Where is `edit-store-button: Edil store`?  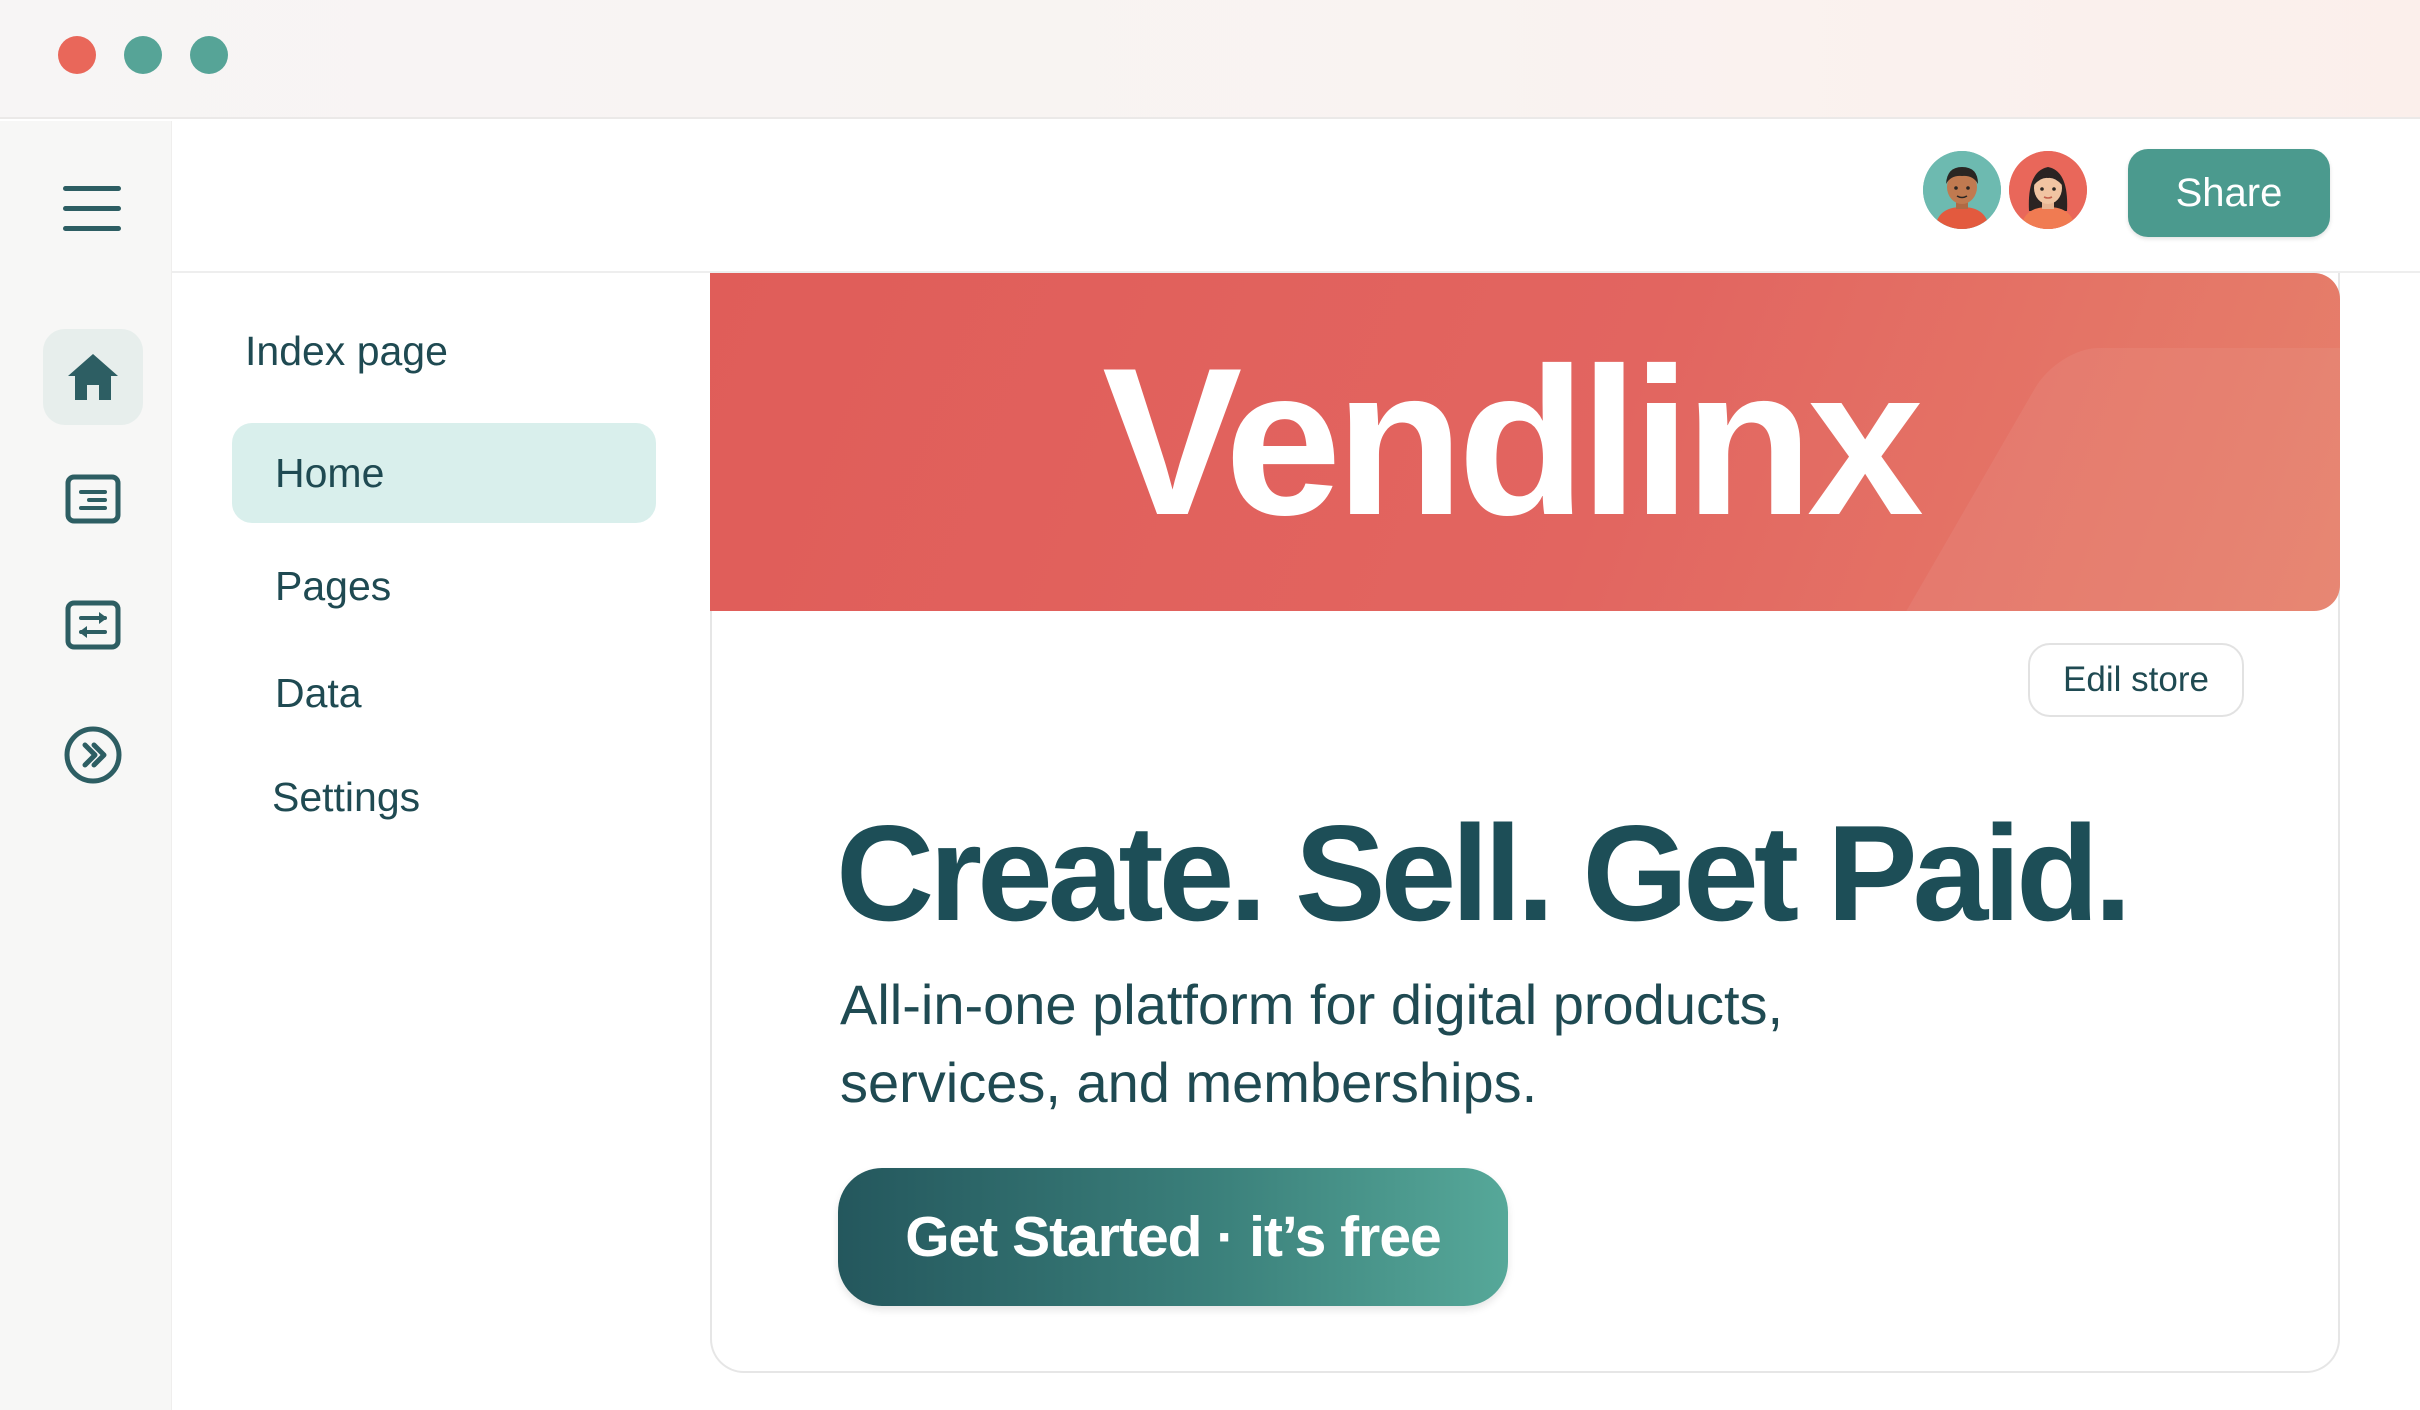 edit-store-button: Edil store is located at coordinates (2136, 680).